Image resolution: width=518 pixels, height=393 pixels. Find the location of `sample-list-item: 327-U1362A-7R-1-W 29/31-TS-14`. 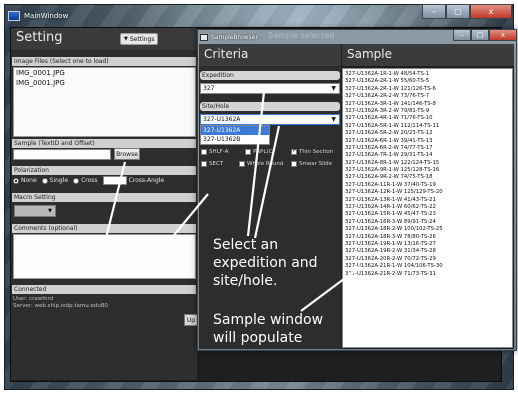

sample-list-item: 327-U1362A-7R-1-W 29/31-TS-14 is located at coordinates (427, 155).